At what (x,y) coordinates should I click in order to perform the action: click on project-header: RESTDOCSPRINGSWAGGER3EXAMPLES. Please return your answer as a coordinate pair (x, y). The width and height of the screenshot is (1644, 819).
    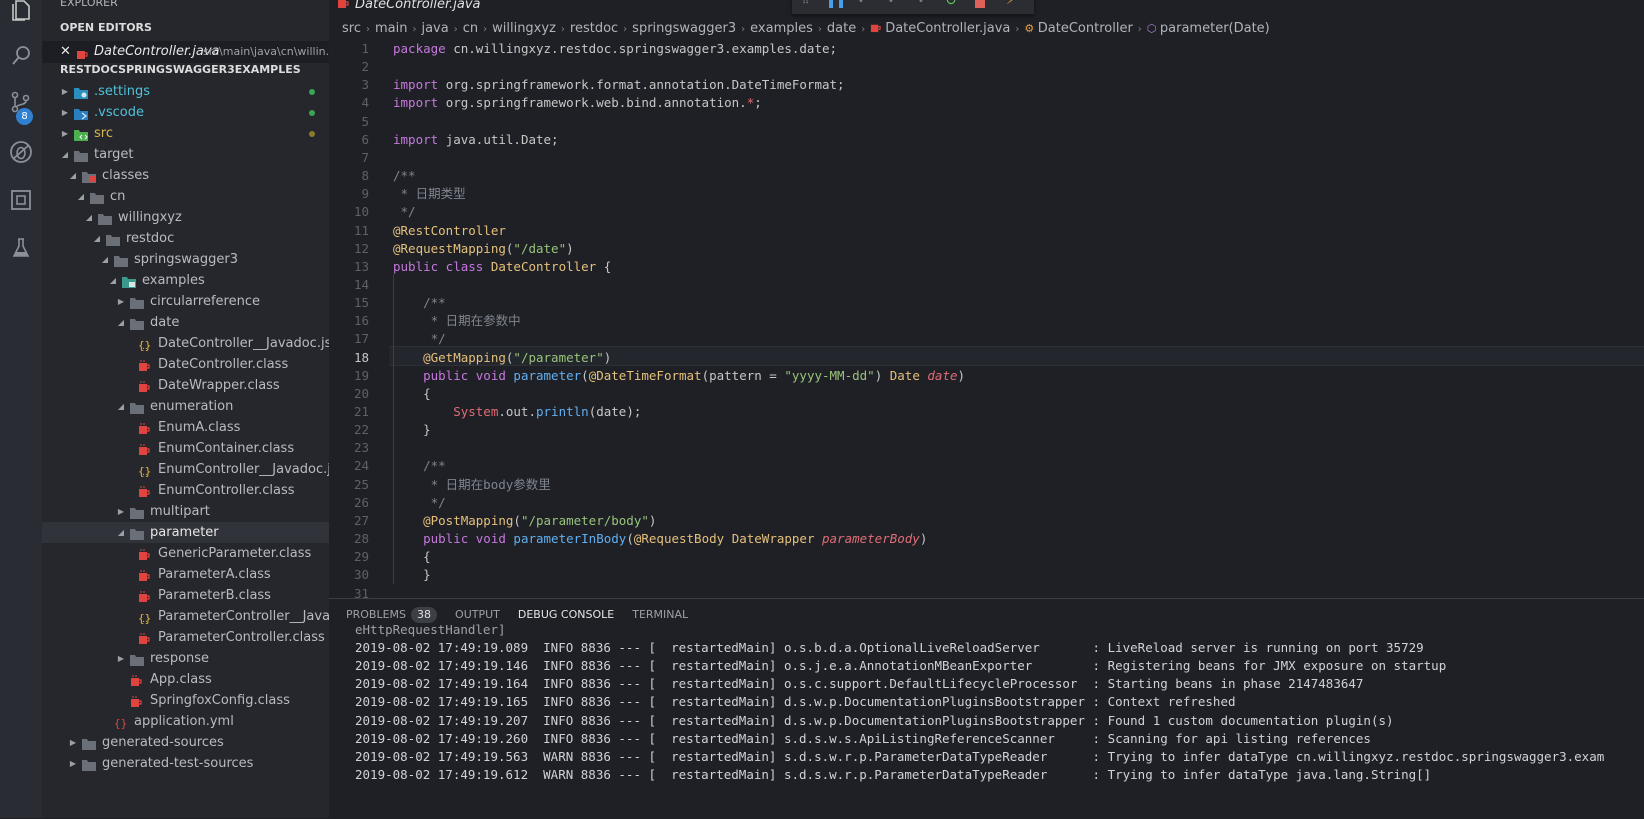
    Looking at the image, I should click on (185, 70).